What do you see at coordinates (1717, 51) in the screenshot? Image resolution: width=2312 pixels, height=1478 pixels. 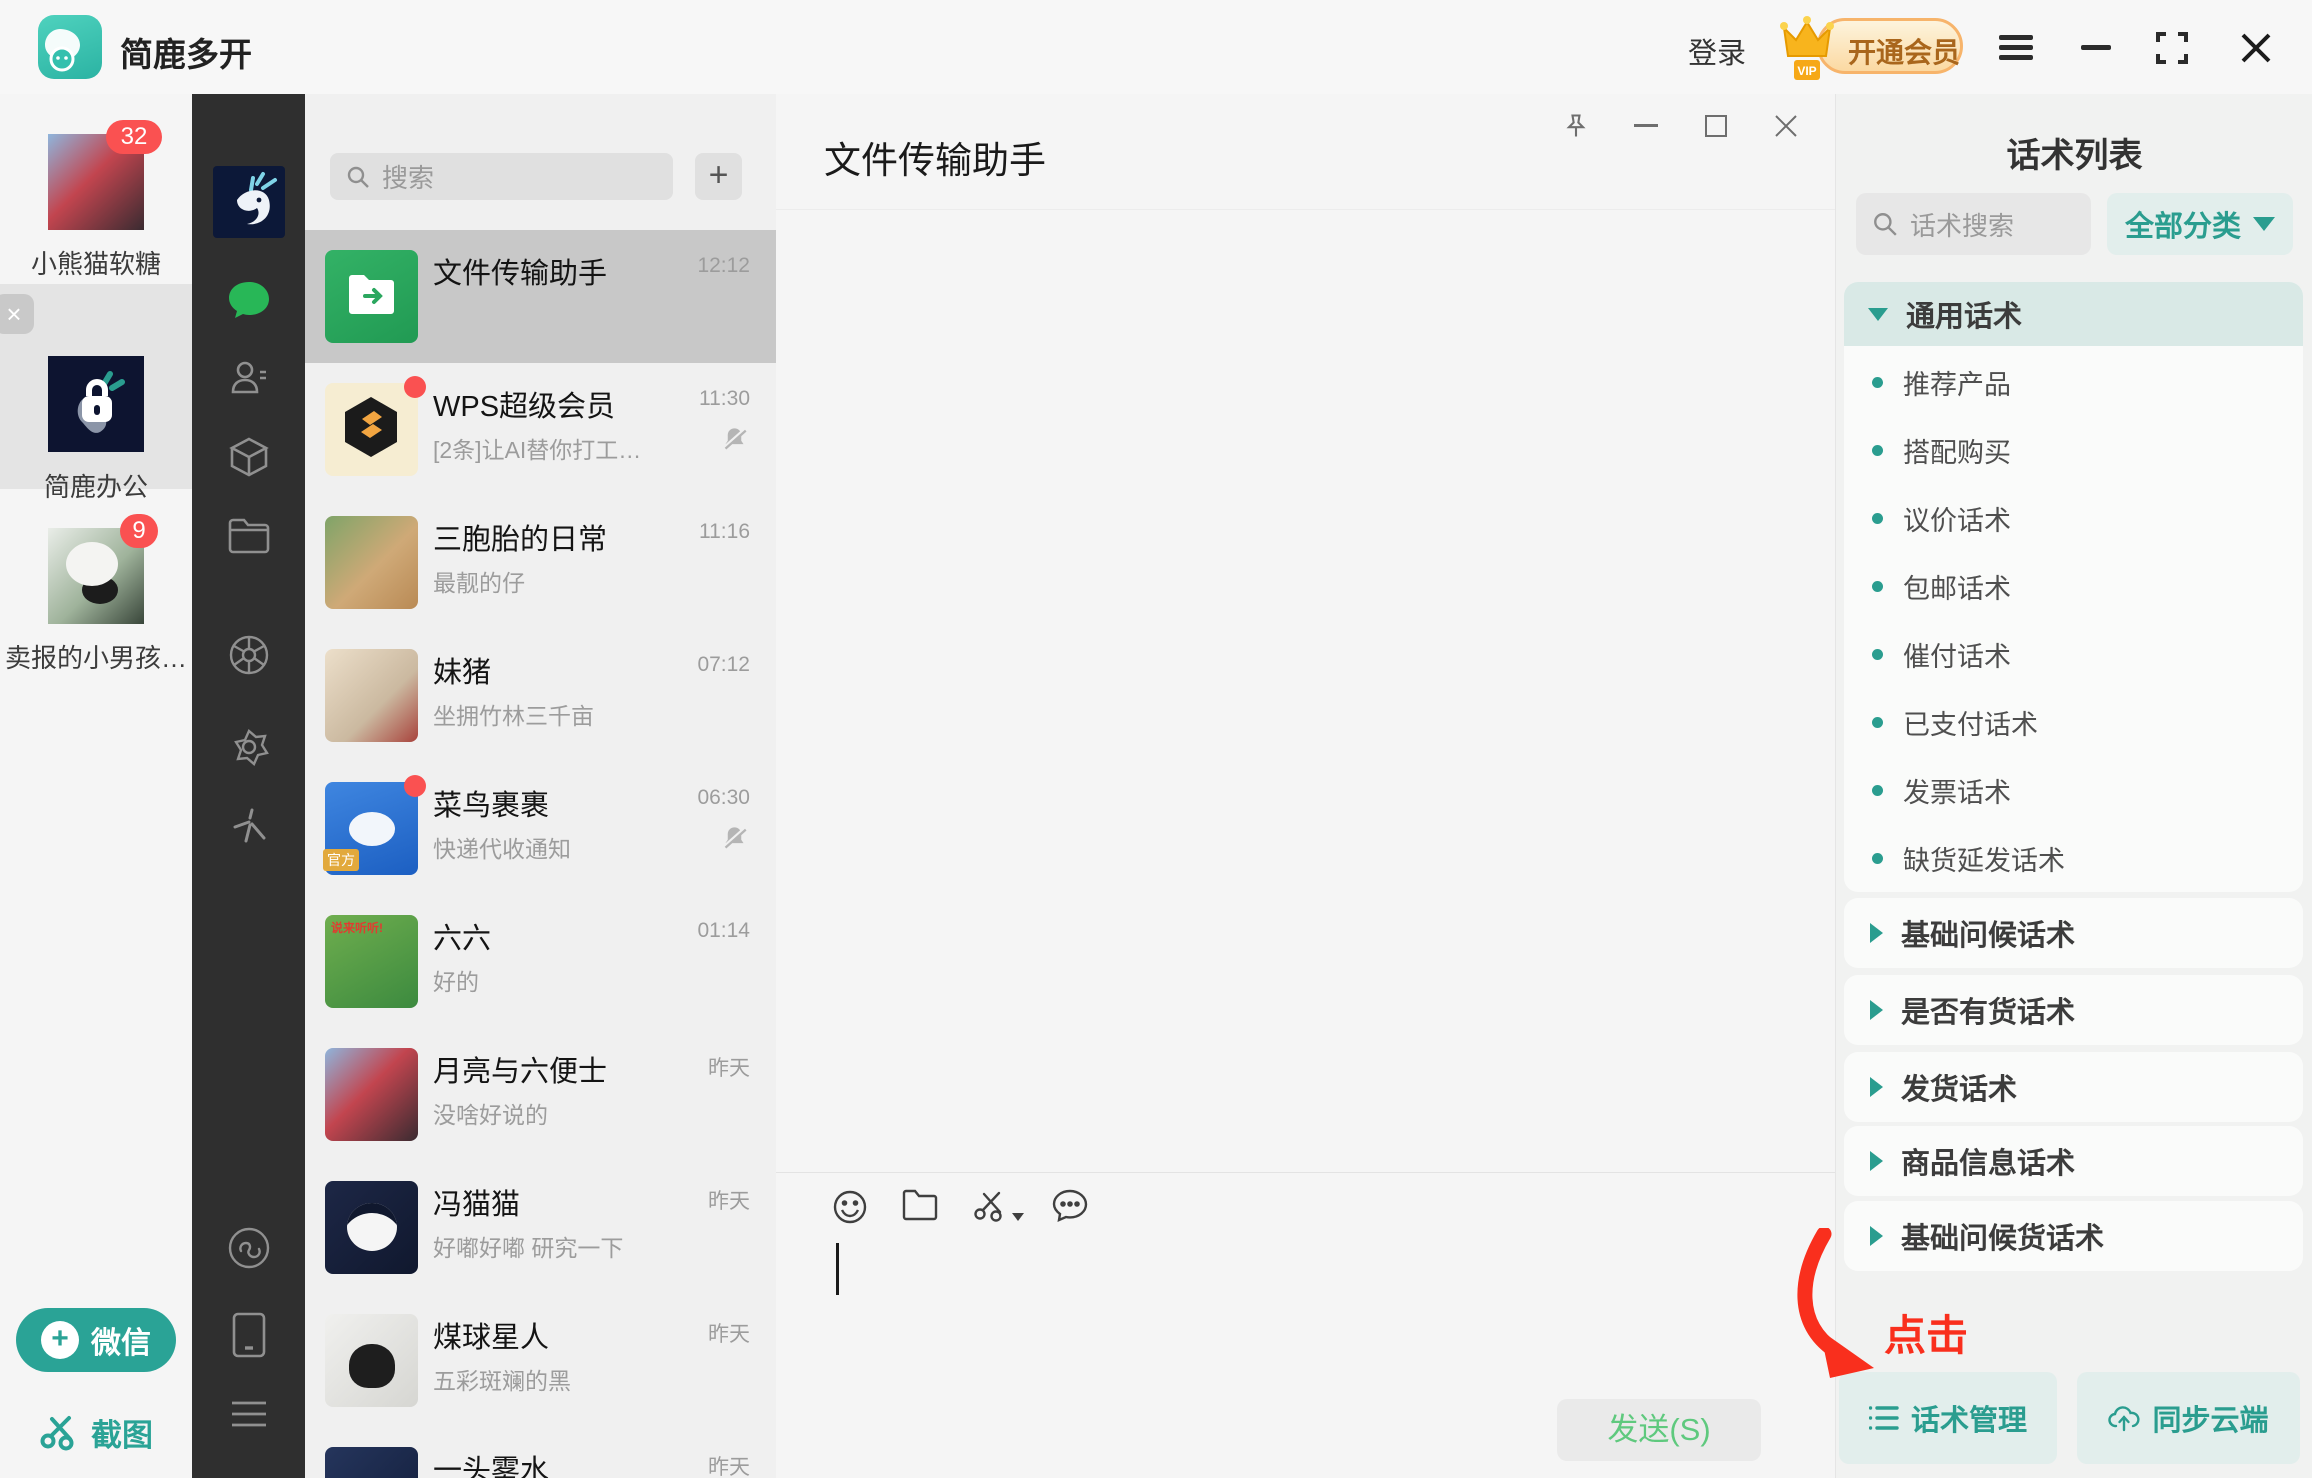 I see `login-link: 登录` at bounding box center [1717, 51].